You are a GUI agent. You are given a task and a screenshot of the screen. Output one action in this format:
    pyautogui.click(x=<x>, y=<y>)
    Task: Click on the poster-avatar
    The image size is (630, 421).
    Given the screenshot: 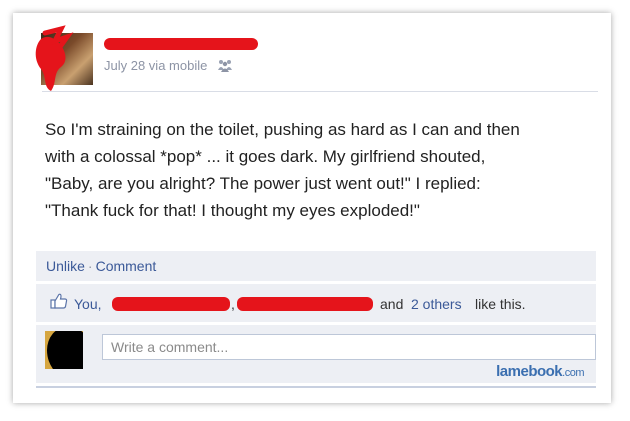 What is the action you would take?
    pyautogui.click(x=64, y=58)
    